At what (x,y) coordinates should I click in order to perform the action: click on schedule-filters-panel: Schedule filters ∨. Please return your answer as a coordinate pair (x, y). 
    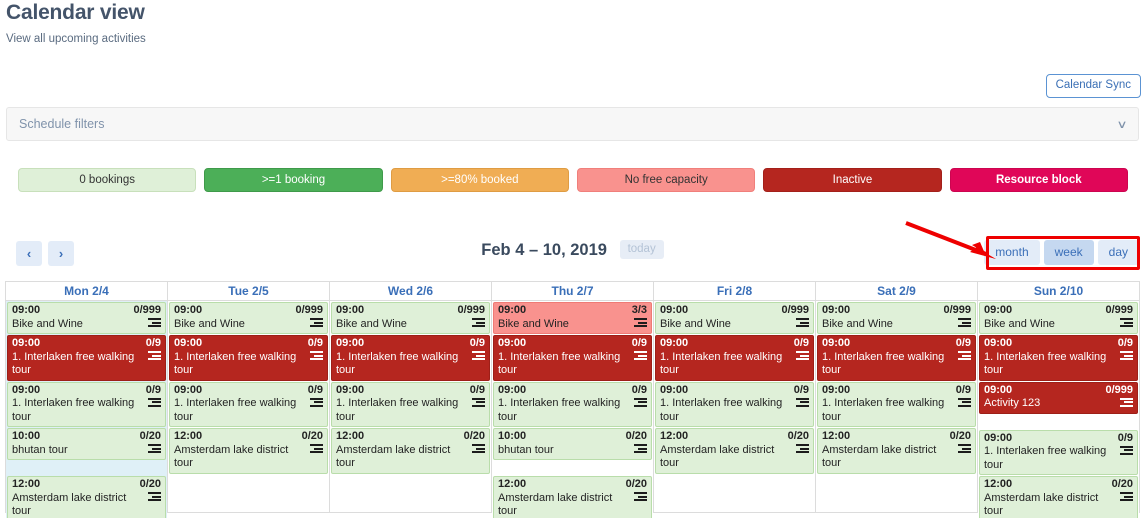
    Looking at the image, I should click on (572, 124).